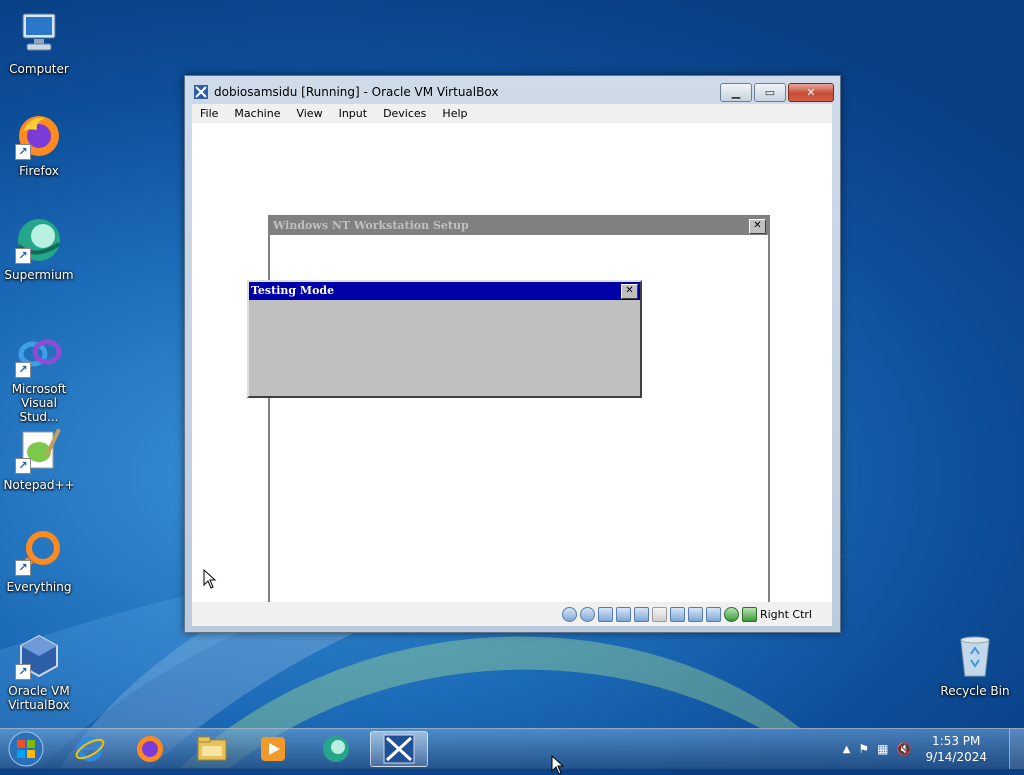 Image resolution: width=1024 pixels, height=775 pixels. I want to click on cpu-icon, so click(713, 614).